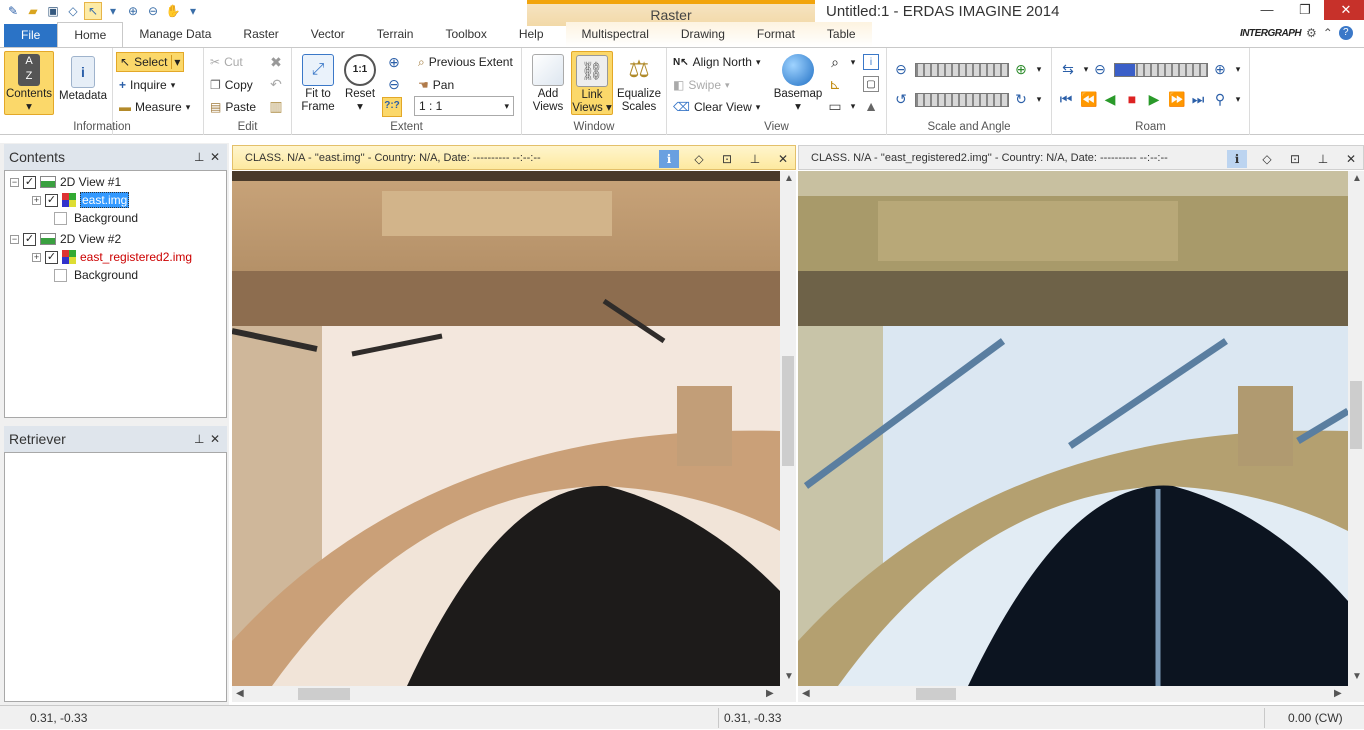 The height and width of the screenshot is (730, 1364). I want to click on zoom-plus-icon: ⊕, so click(1021, 69).